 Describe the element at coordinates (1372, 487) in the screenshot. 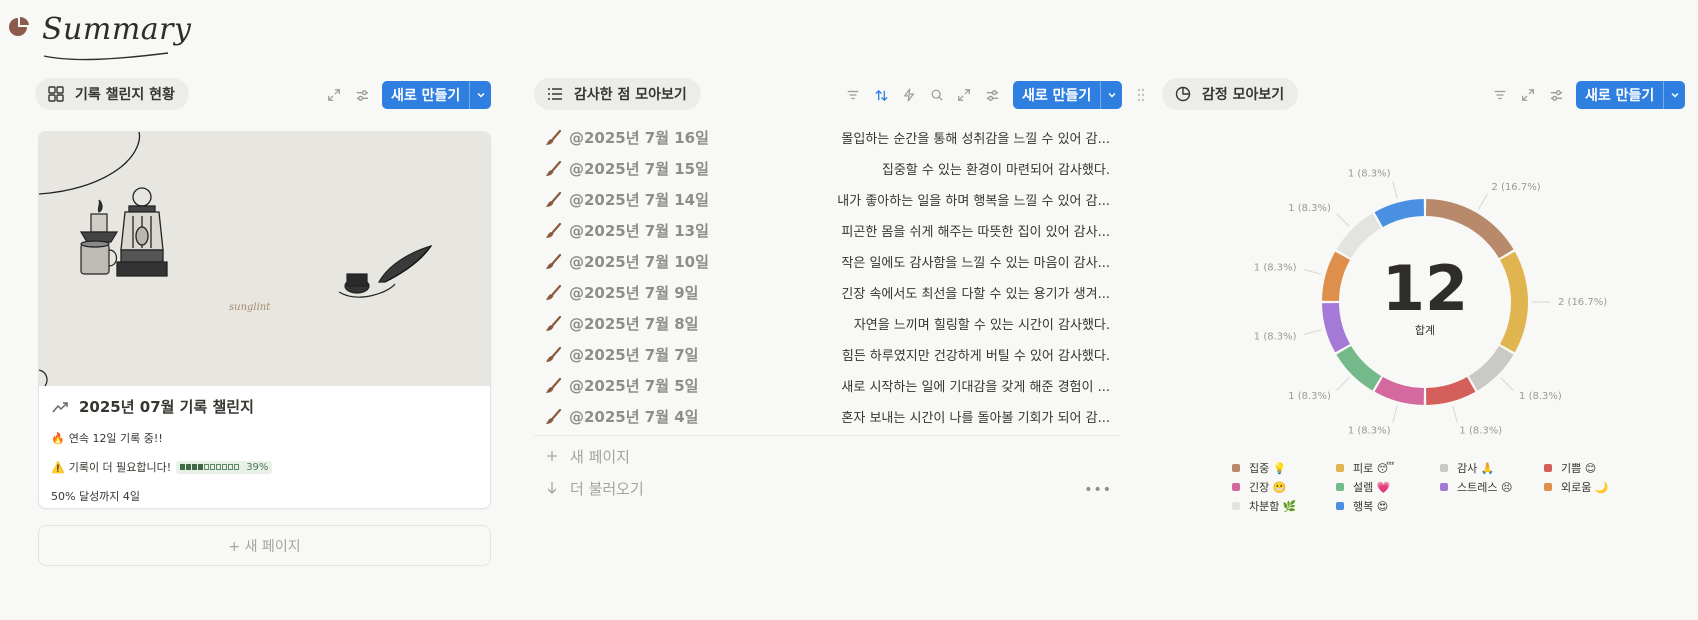

I see `legend-label: 설렘 💗` at that location.